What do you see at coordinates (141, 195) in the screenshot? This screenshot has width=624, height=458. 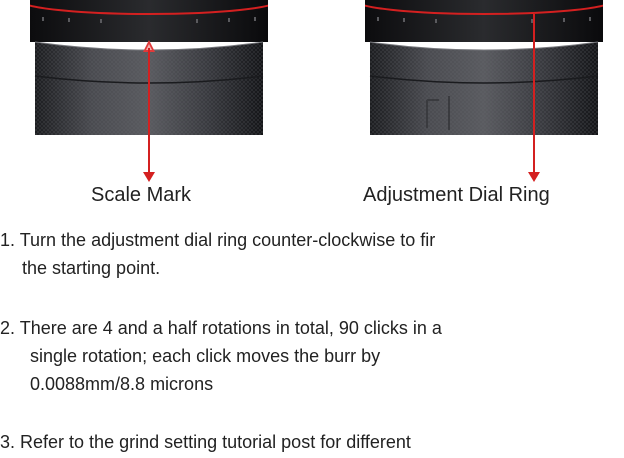 I see `scale-mark-label: Scale Mark` at bounding box center [141, 195].